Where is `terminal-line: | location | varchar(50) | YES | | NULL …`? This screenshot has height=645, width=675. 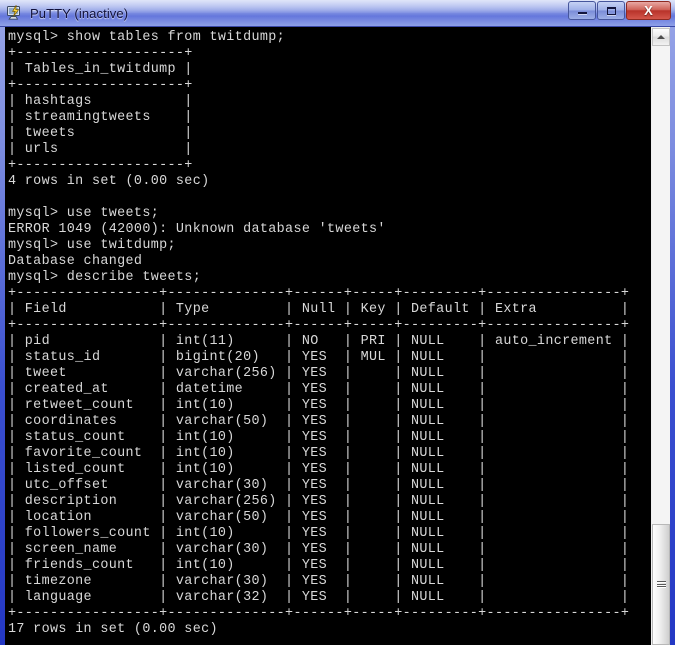
terminal-line: | location | varchar(50) | YES | | NULL … is located at coordinates (319, 517).